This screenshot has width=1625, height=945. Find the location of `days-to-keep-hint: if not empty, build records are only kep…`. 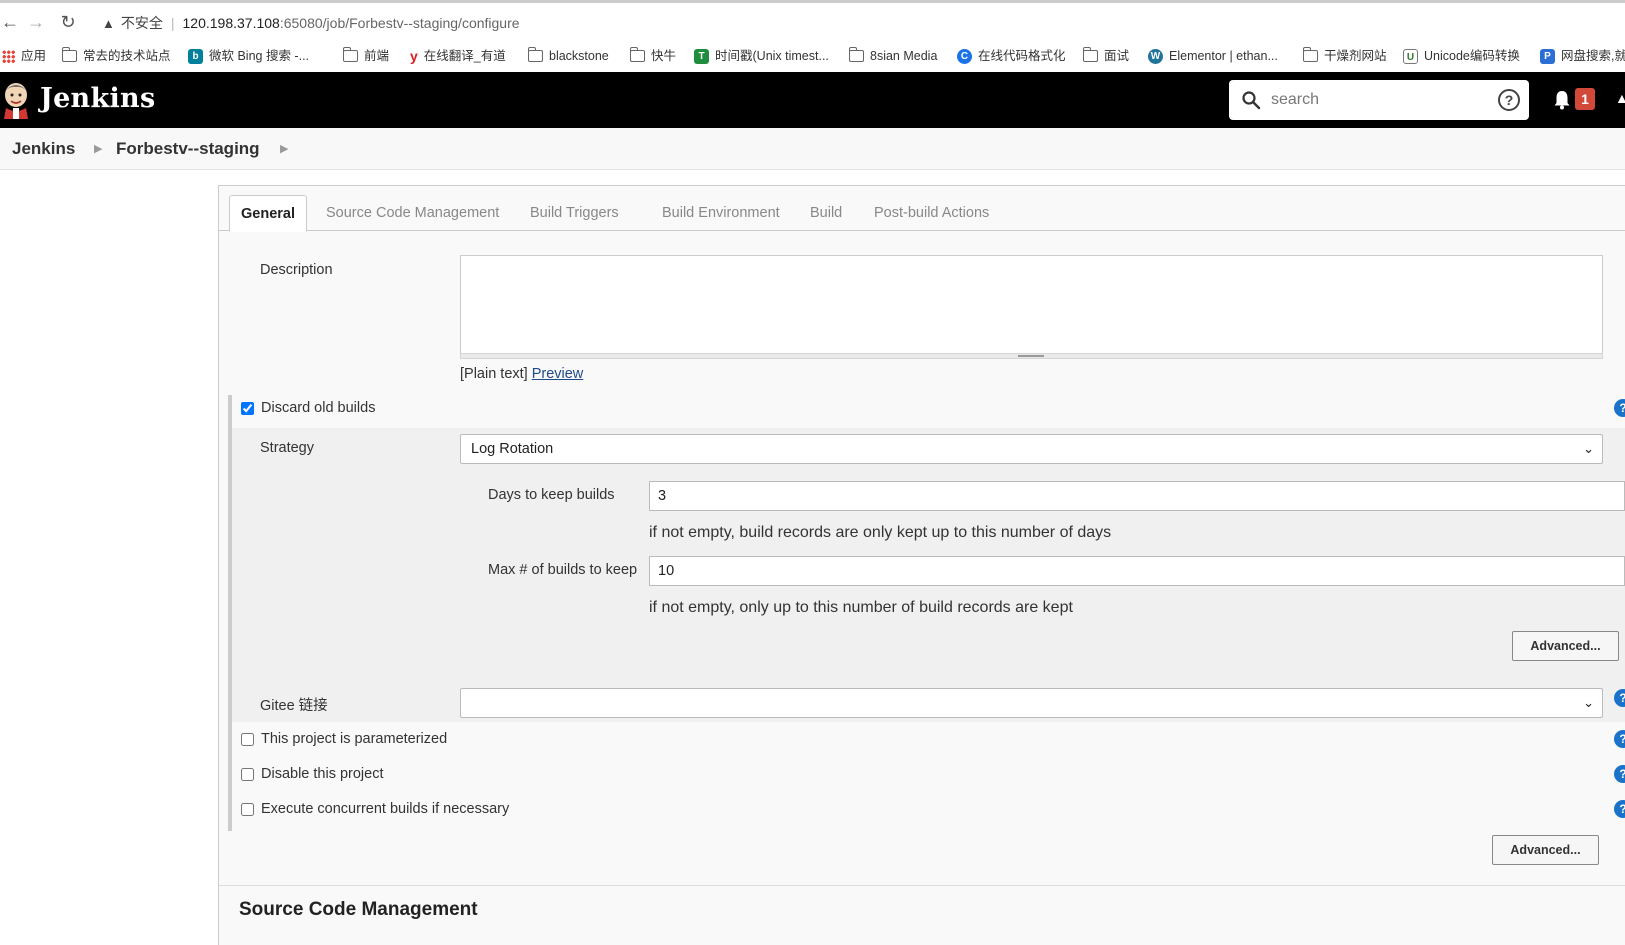

days-to-keep-hint: if not empty, build records are only kep… is located at coordinates (880, 532).